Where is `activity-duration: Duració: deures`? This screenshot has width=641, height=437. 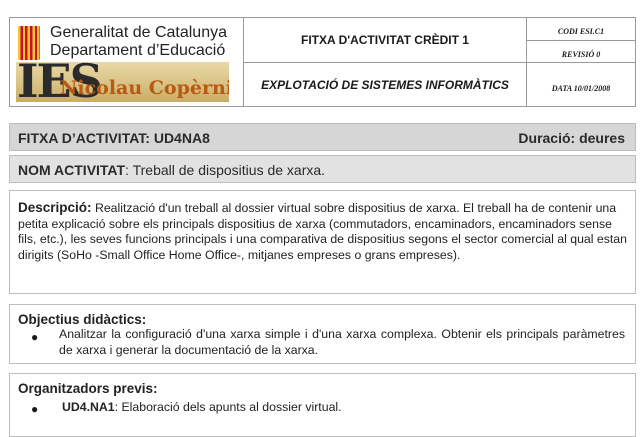 activity-duration: Duració: deures is located at coordinates (571, 138).